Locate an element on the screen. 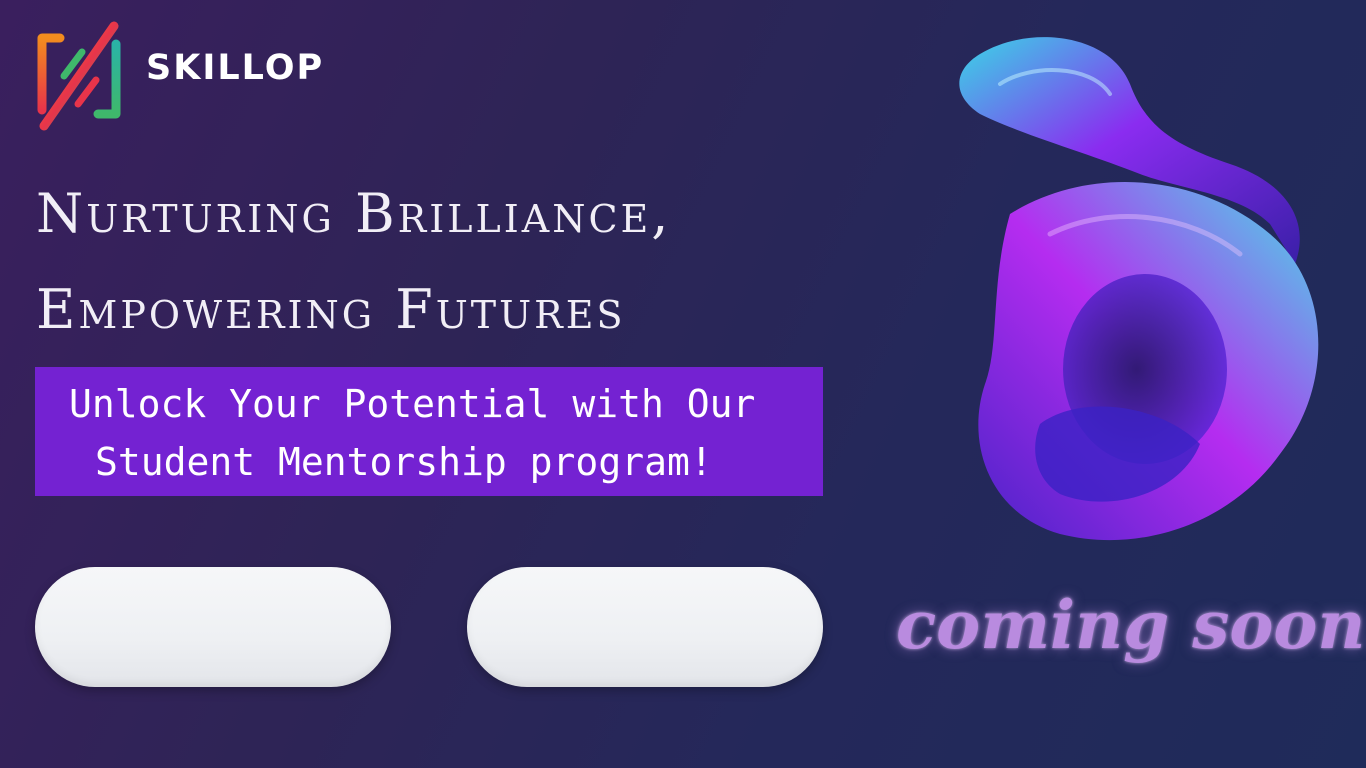 The width and height of the screenshot is (1366, 768). primary-pill-button is located at coordinates (213, 627).